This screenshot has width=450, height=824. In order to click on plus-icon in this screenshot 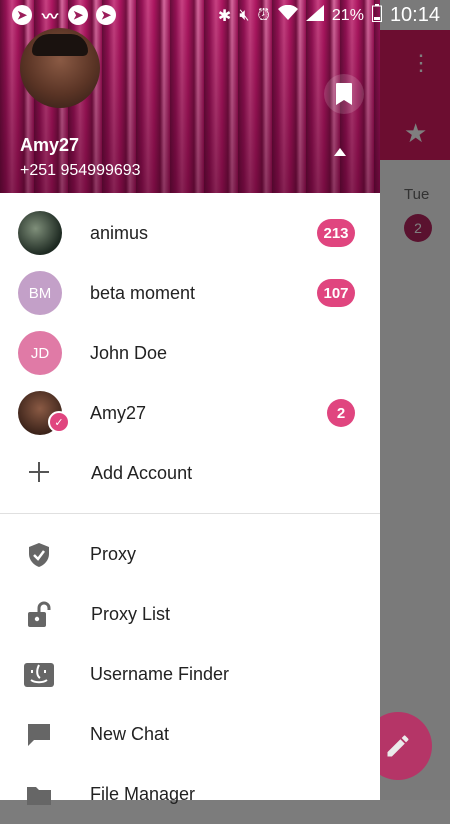, I will do `click(39, 472)`.